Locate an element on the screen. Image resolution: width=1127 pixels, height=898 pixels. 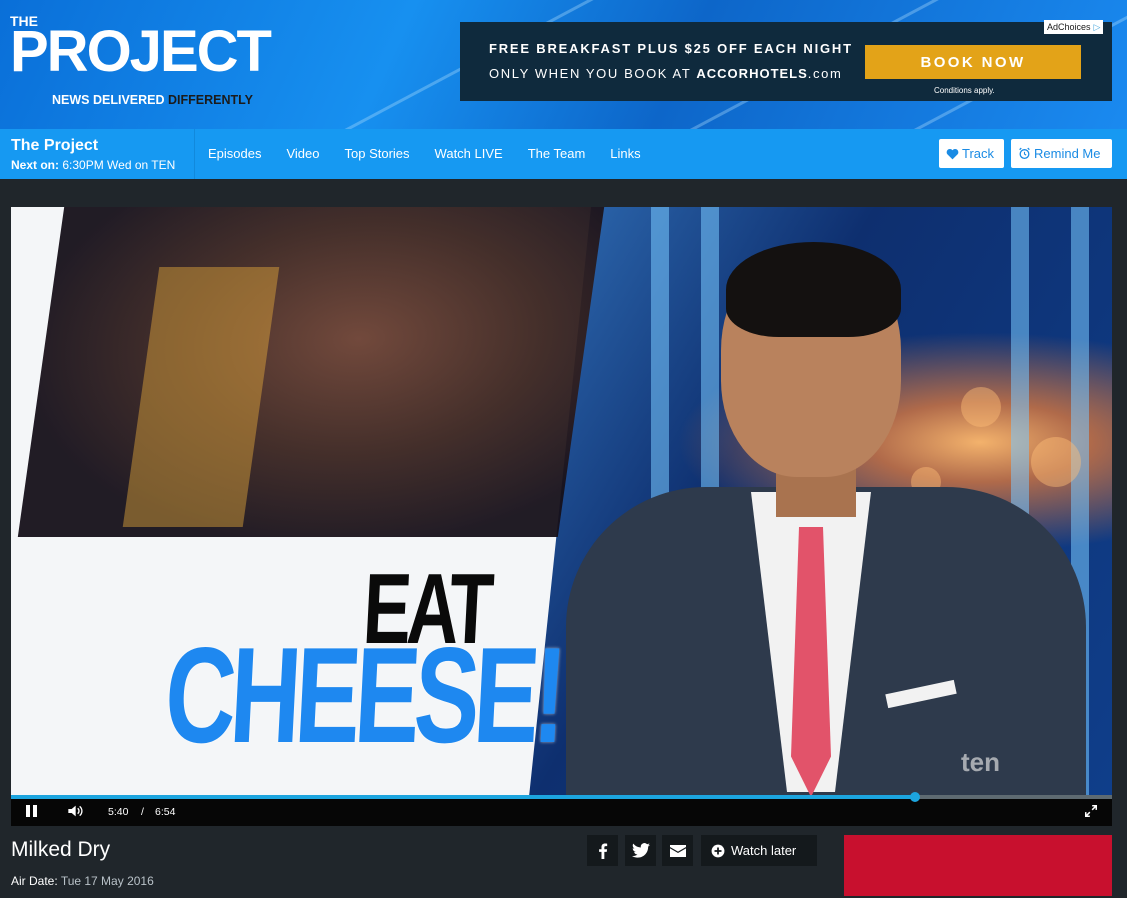
ad-placeholder is located at coordinates (978, 865).